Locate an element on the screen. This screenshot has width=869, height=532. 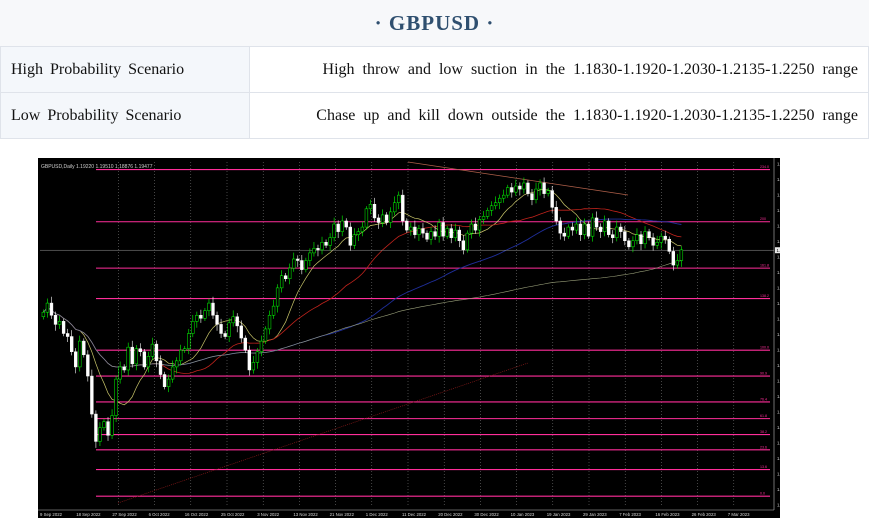
y-tick-label: 1.18210 is located at coordinates (778, 272).